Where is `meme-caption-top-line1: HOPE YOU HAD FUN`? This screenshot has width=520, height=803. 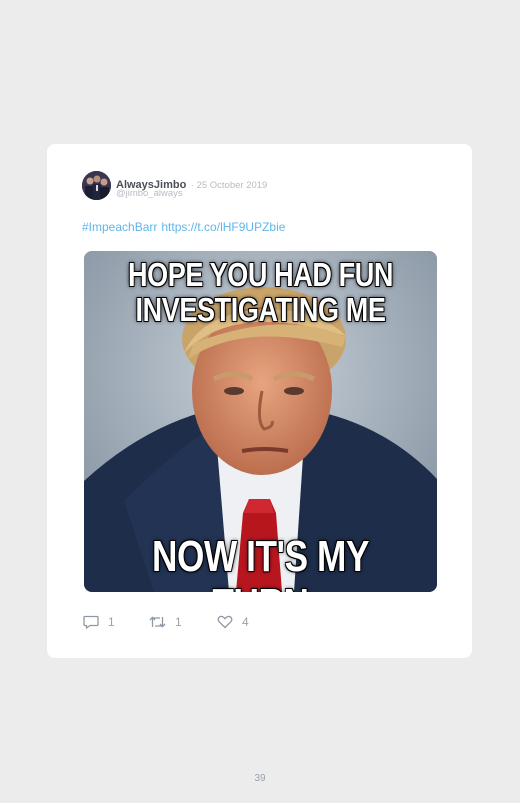
meme-caption-top-line1: HOPE YOU HAD FUN is located at coordinates (260, 274).